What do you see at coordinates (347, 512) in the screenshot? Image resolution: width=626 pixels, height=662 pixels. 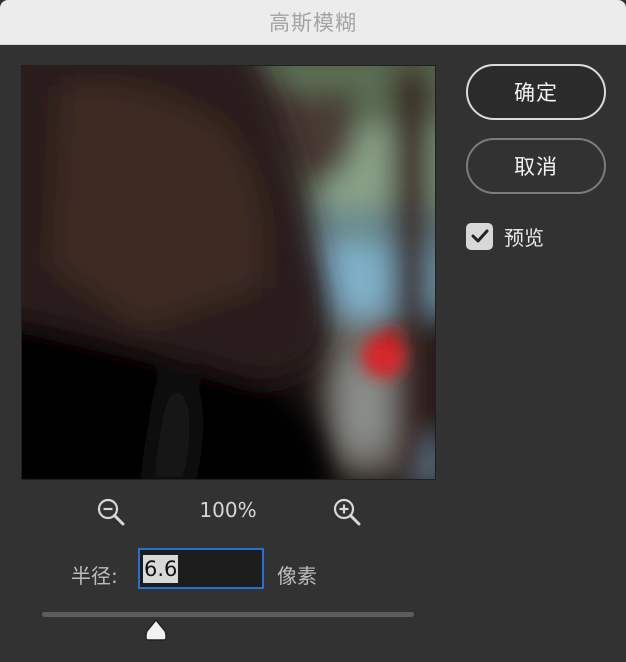 I see `zoom-in-icon` at bounding box center [347, 512].